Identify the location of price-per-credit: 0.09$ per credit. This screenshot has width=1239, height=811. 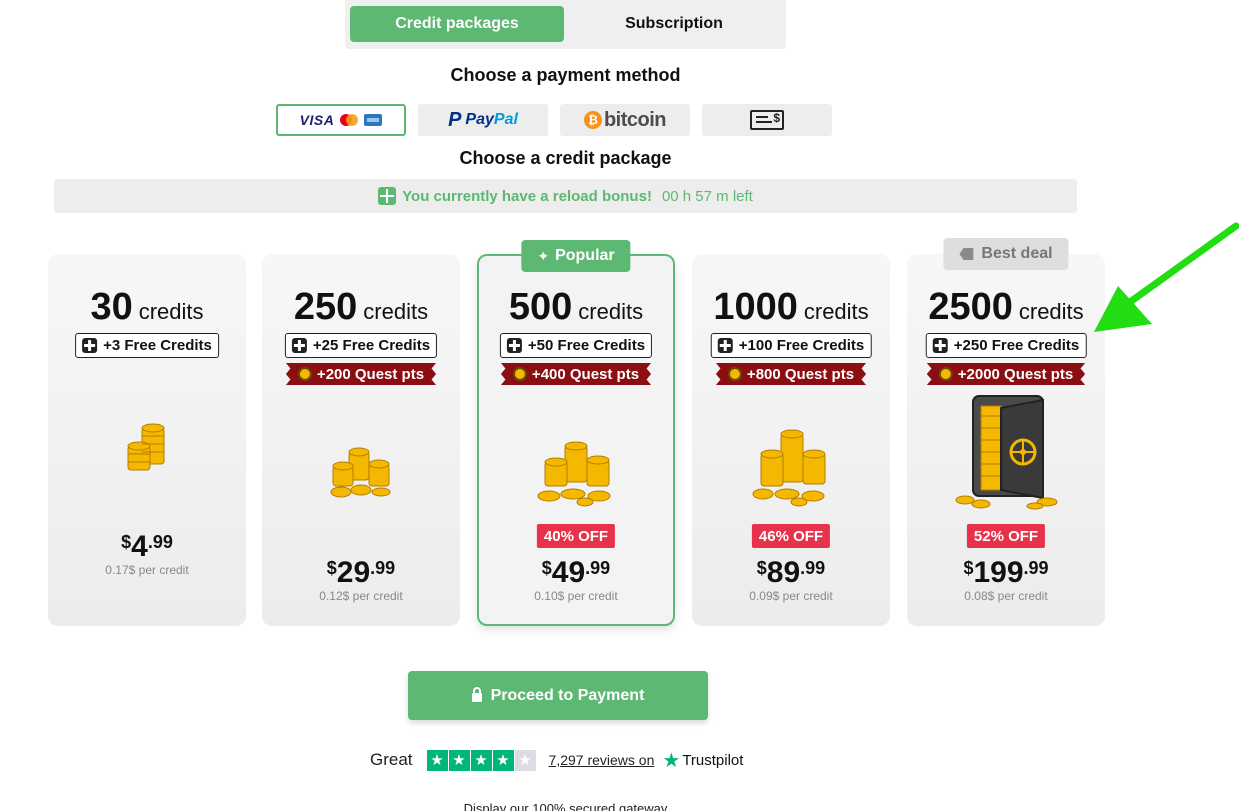
(791, 596).